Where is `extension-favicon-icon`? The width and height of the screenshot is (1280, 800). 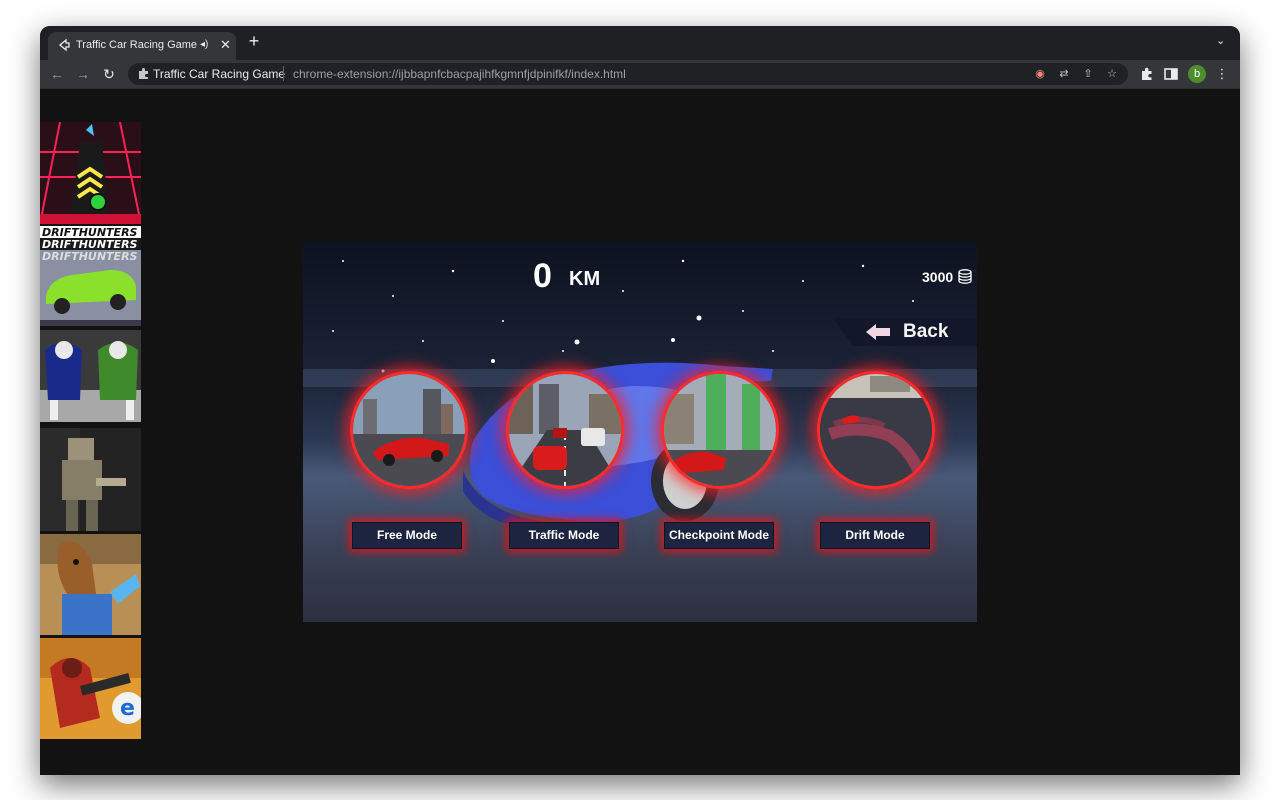
extension-favicon-icon is located at coordinates (64, 45).